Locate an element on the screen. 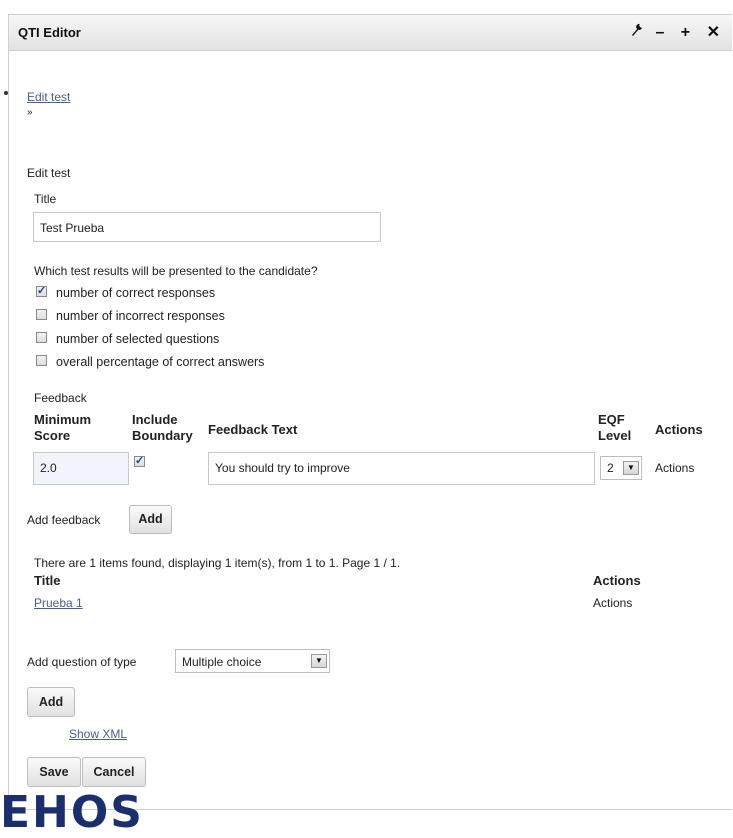 The width and height of the screenshot is (733, 838). add-feedback-button: Add is located at coordinates (150, 519).